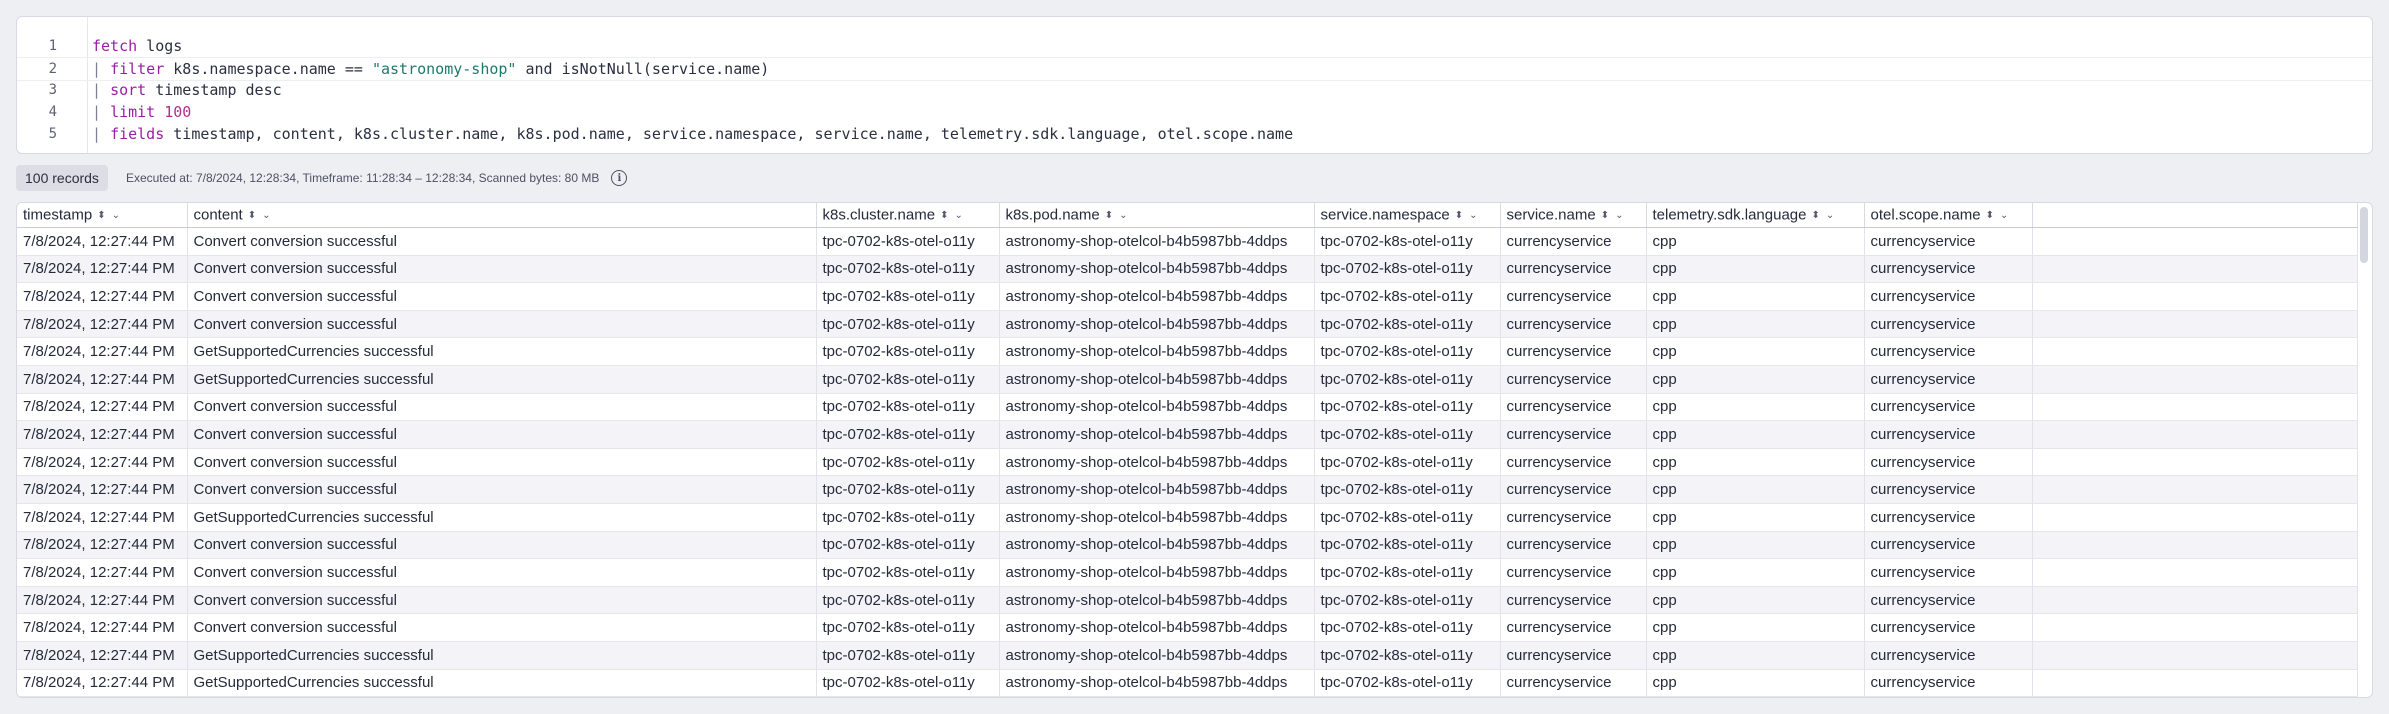 This screenshot has width=2389, height=714. I want to click on code-text: fetch logs, so click(137, 46).